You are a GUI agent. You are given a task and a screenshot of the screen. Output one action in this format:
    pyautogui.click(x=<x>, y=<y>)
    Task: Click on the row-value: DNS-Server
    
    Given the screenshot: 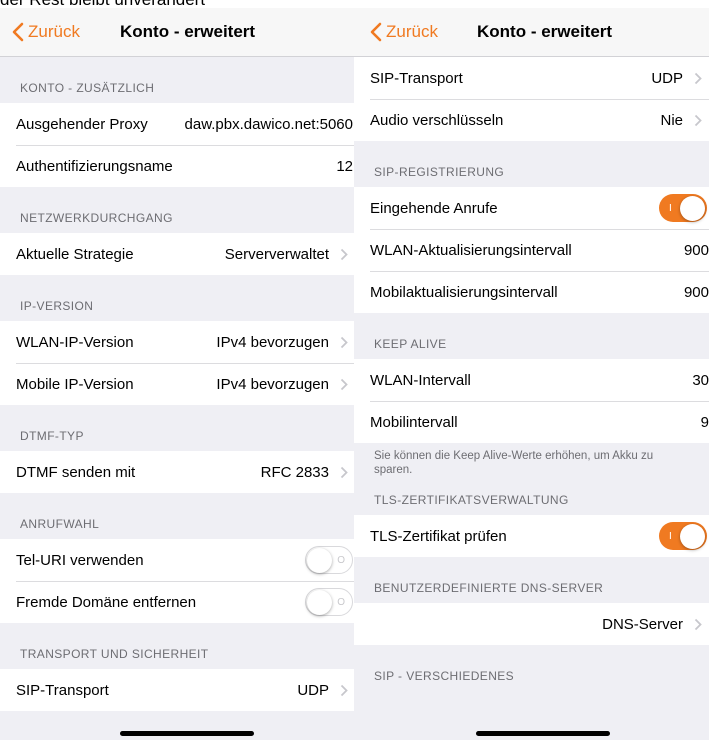 What is the action you would take?
    pyautogui.click(x=642, y=624)
    